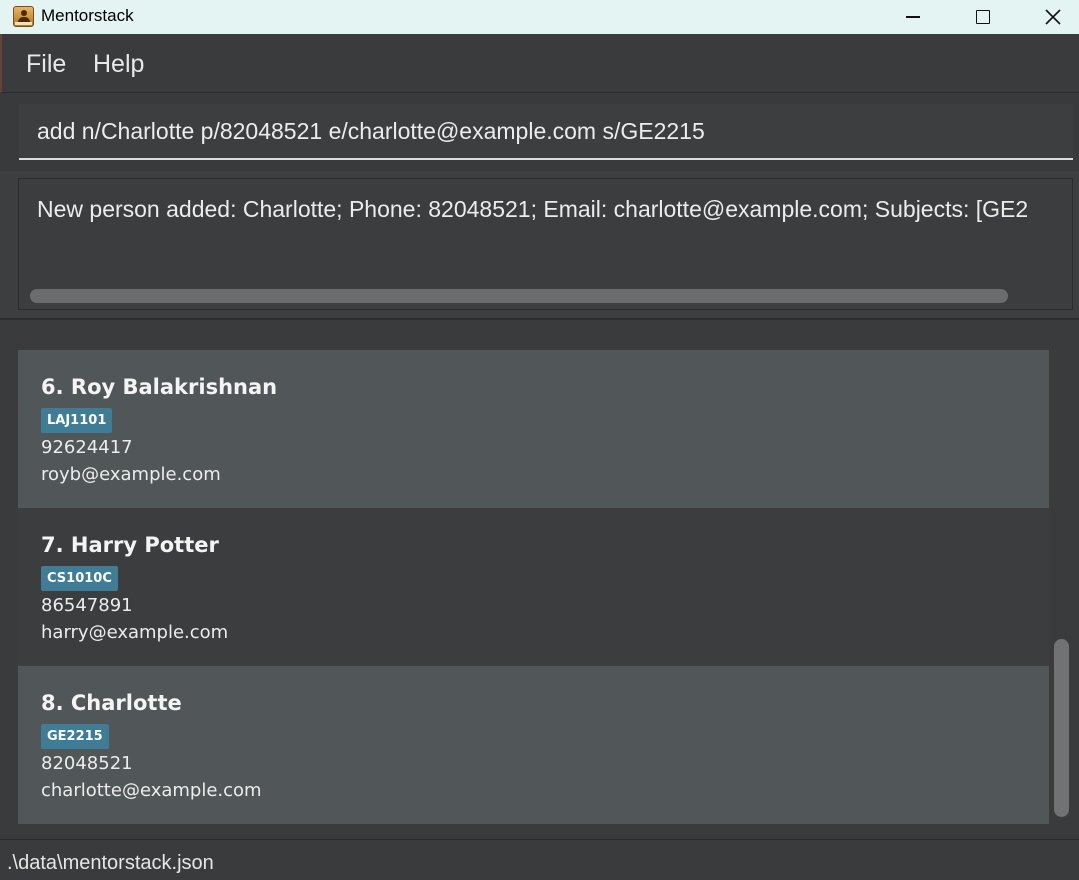 This screenshot has height=880, width=1079. I want to click on result-horizontal-scrollbar, so click(519, 296).